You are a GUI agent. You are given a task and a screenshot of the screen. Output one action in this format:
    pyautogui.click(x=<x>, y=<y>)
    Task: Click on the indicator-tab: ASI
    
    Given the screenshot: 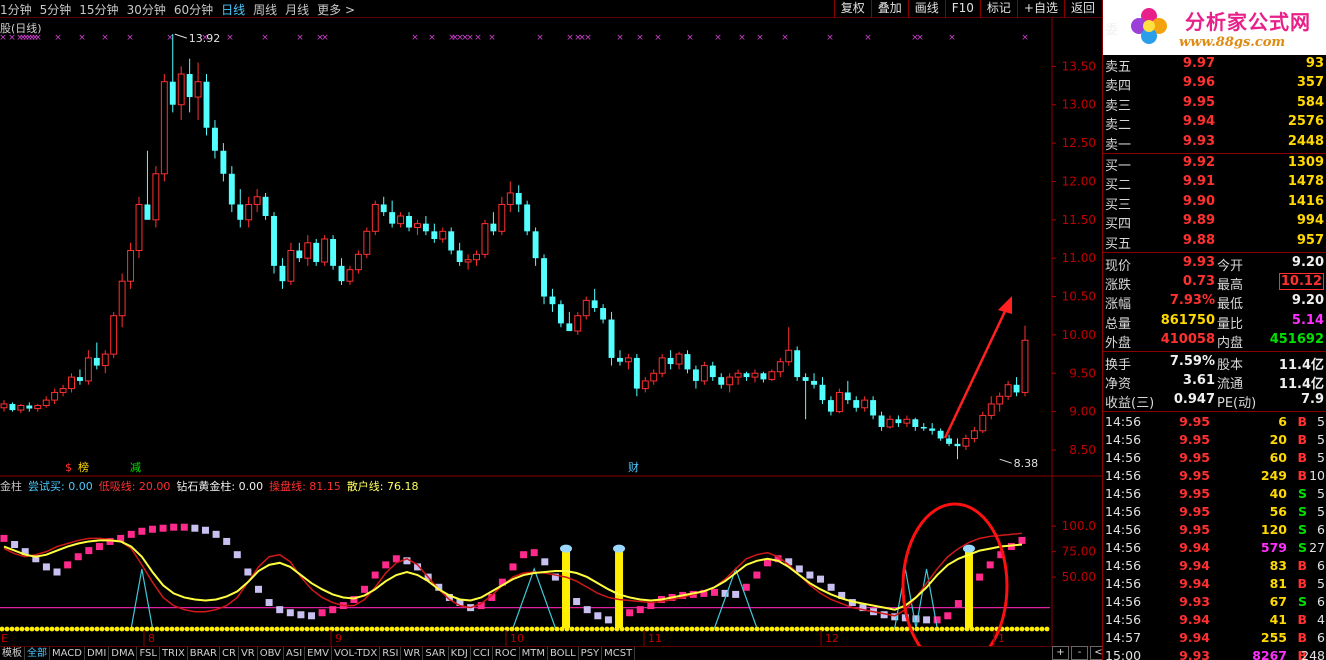 What is the action you would take?
    pyautogui.click(x=295, y=653)
    